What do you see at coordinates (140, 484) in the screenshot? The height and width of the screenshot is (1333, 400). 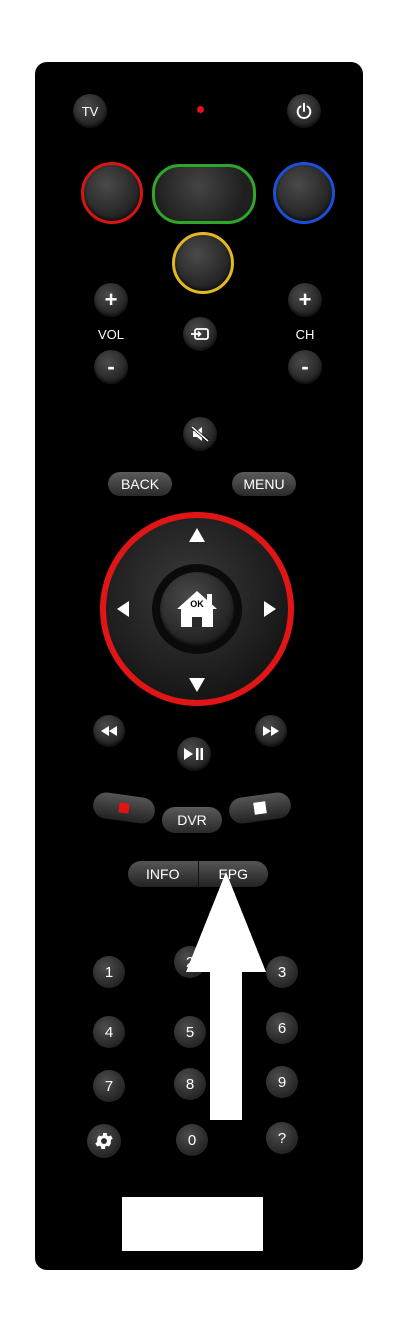 I see `back-button: BACK` at bounding box center [140, 484].